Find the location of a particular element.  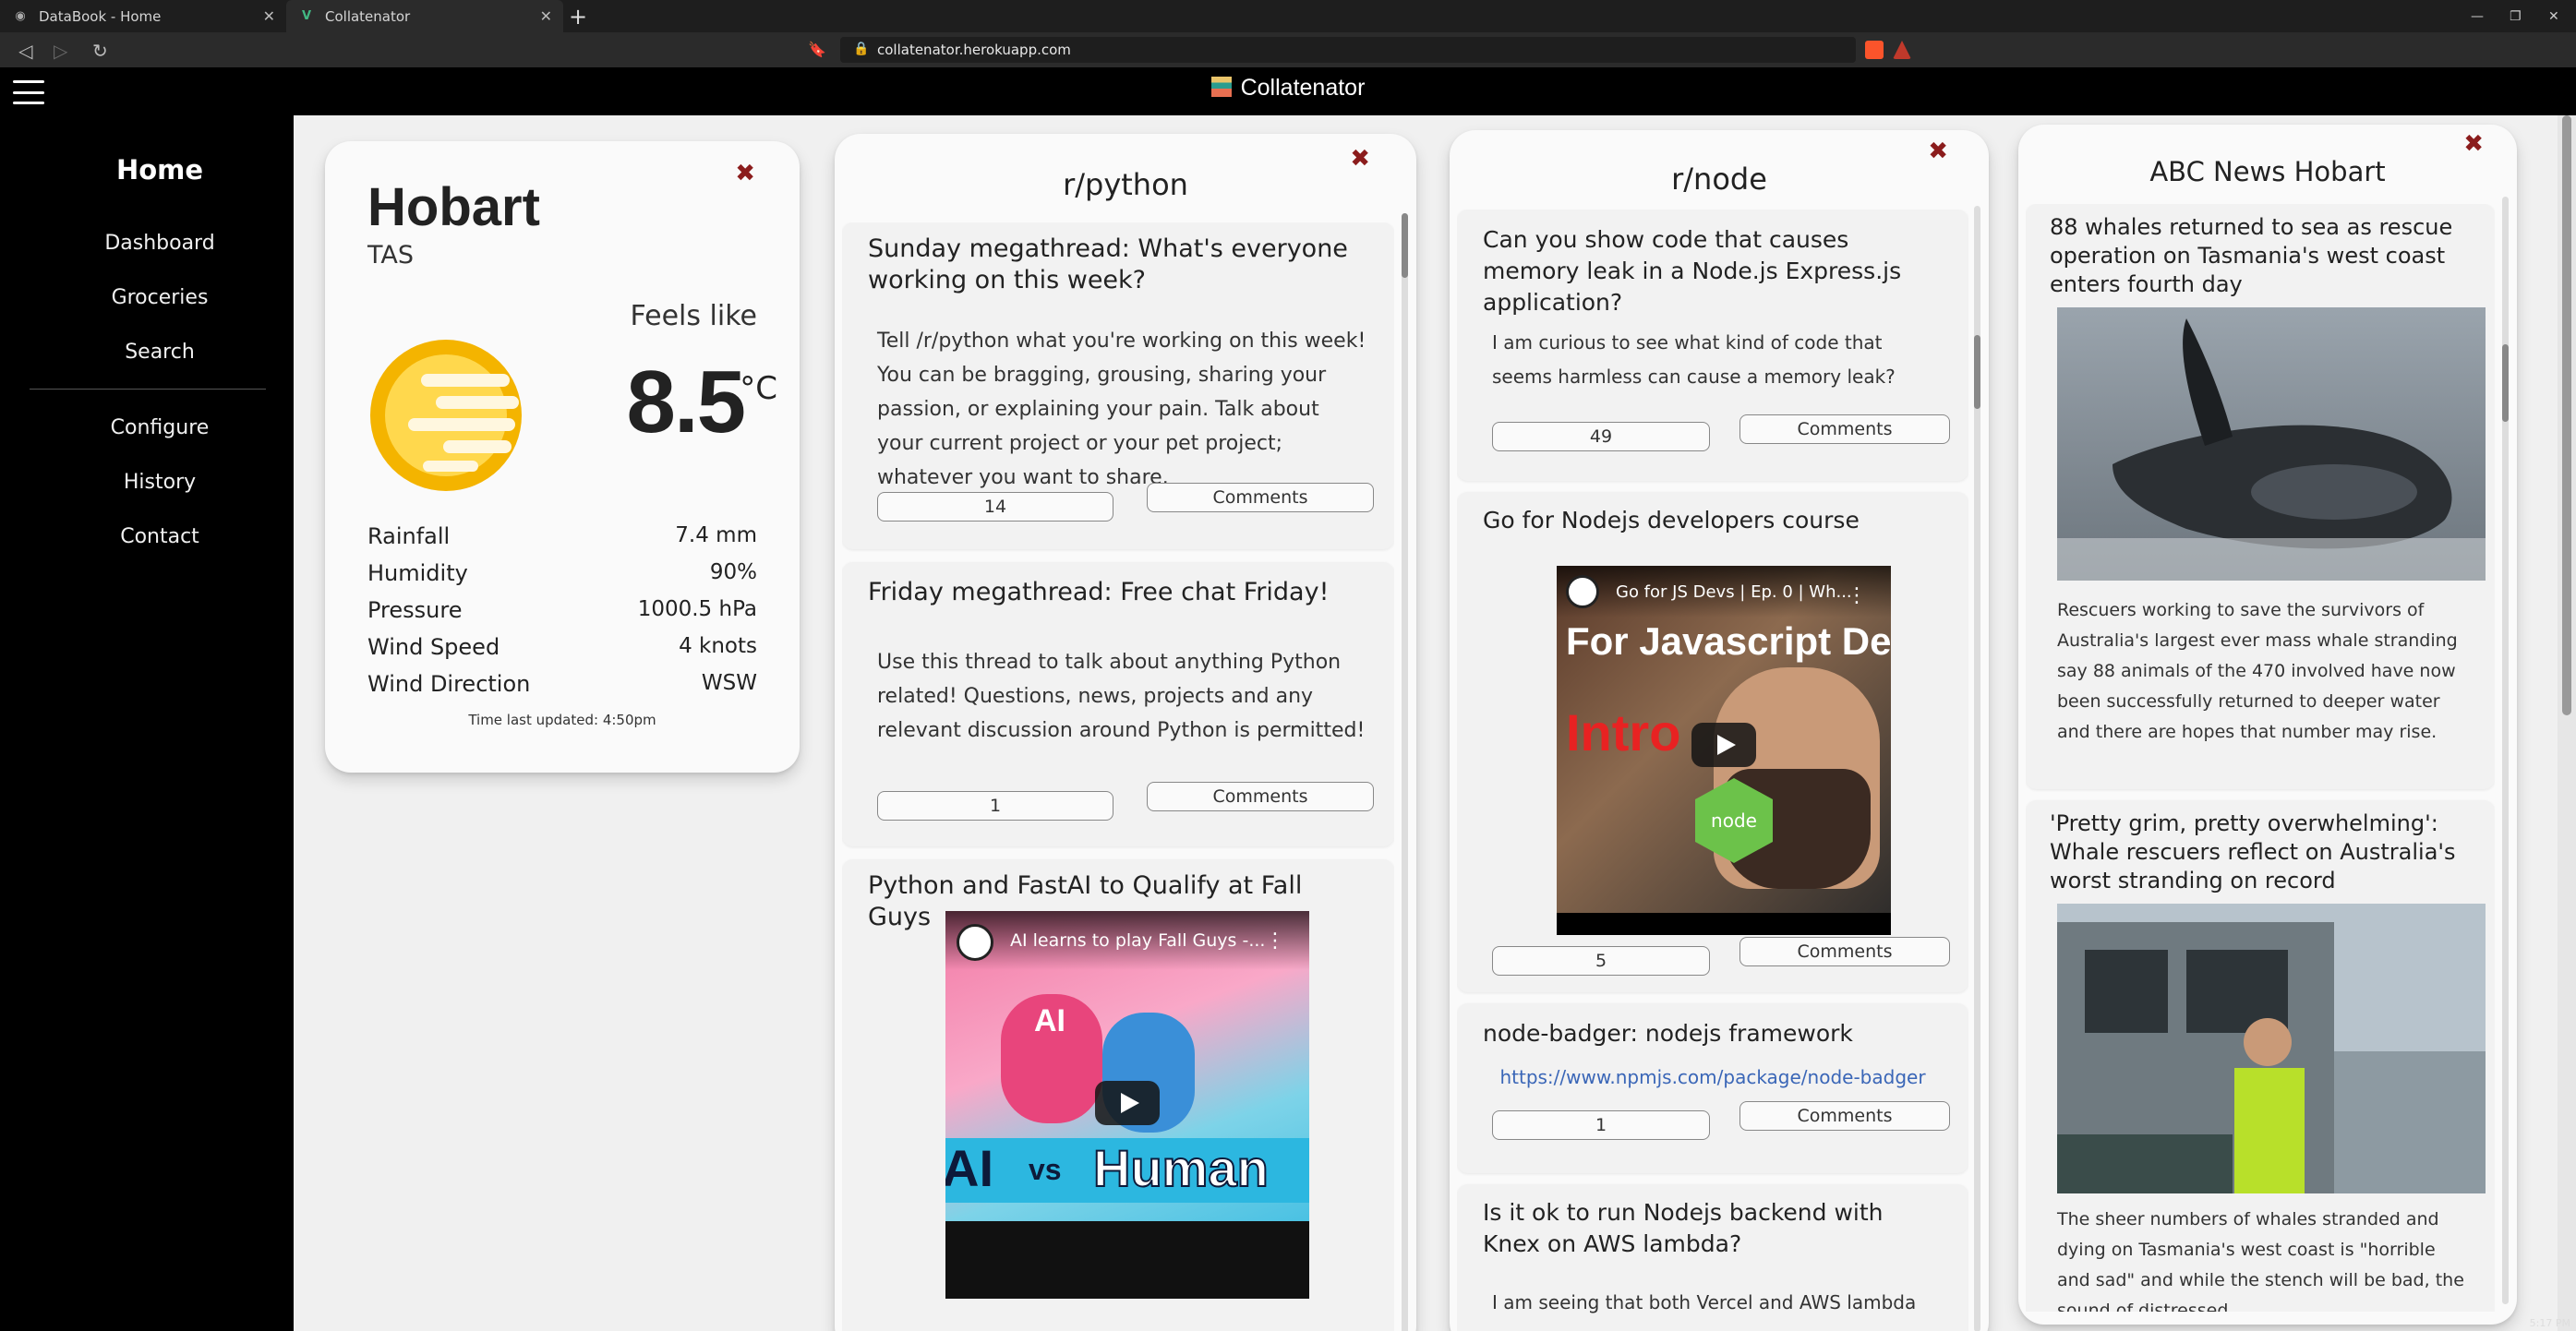

feed-title: r/python is located at coordinates (1125, 185).